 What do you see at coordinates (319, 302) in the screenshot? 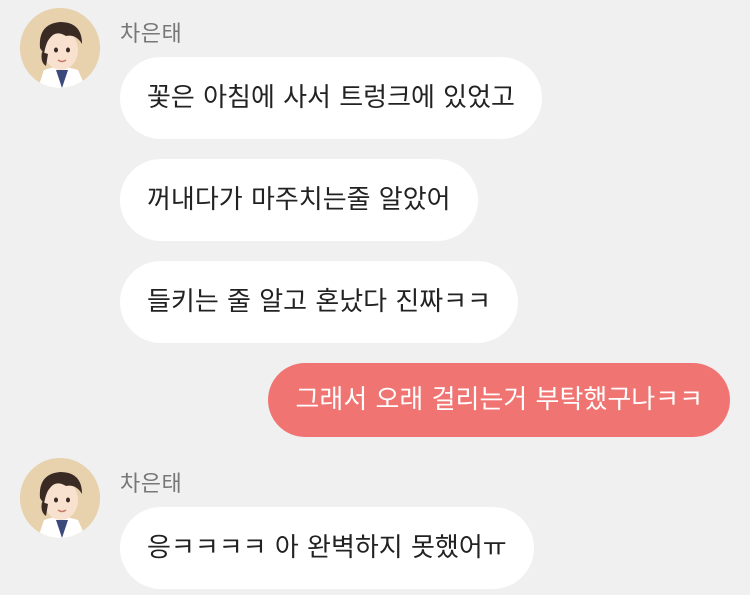
I see `message-bubble: 들키는 줄 알고 혼났다 진짜ㅋㅋ` at bounding box center [319, 302].